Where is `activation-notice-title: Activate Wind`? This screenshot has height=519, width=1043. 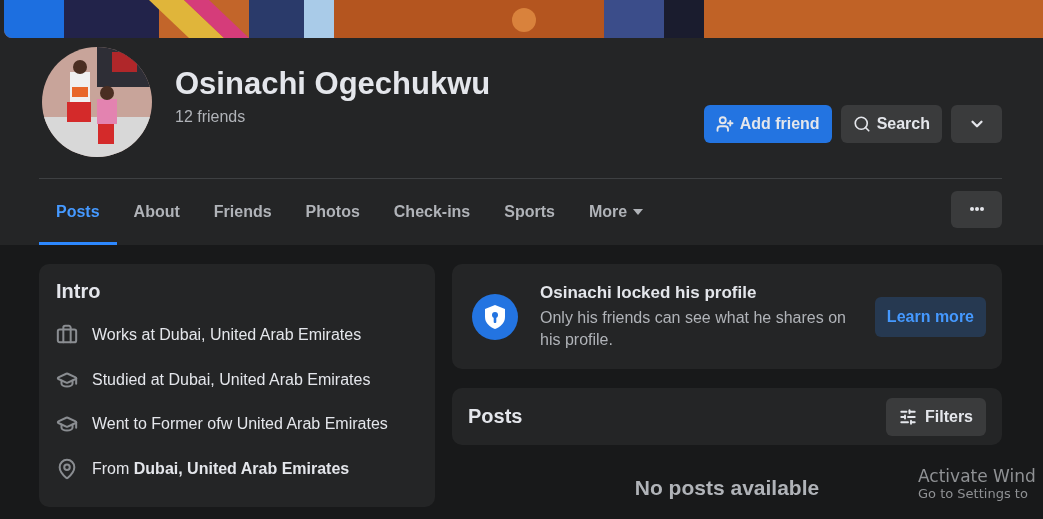
activation-notice-title: Activate Wind is located at coordinates (977, 476).